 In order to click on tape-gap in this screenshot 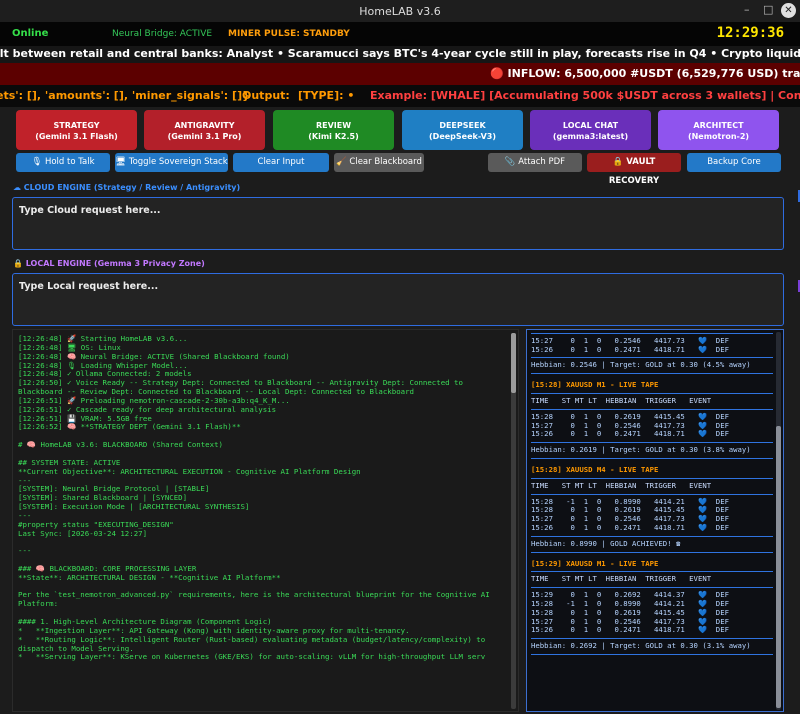, I will do `click(652, 660)`.